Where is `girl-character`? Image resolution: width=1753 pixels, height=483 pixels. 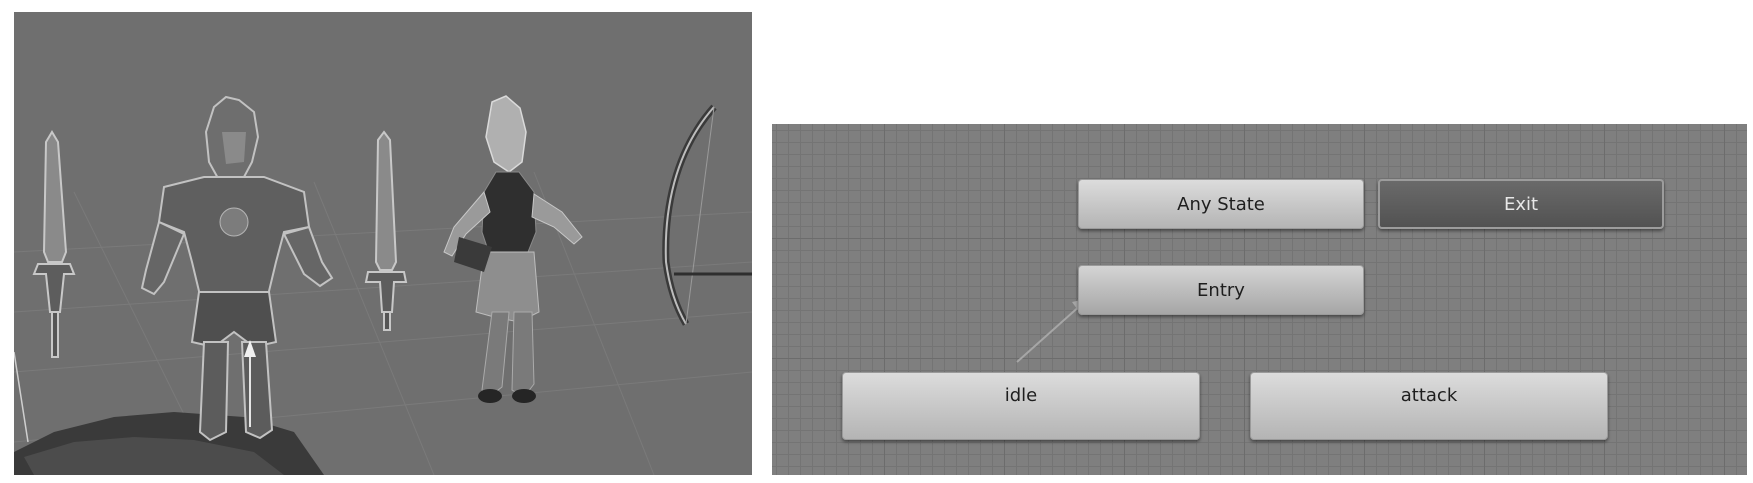 girl-character is located at coordinates (513, 249).